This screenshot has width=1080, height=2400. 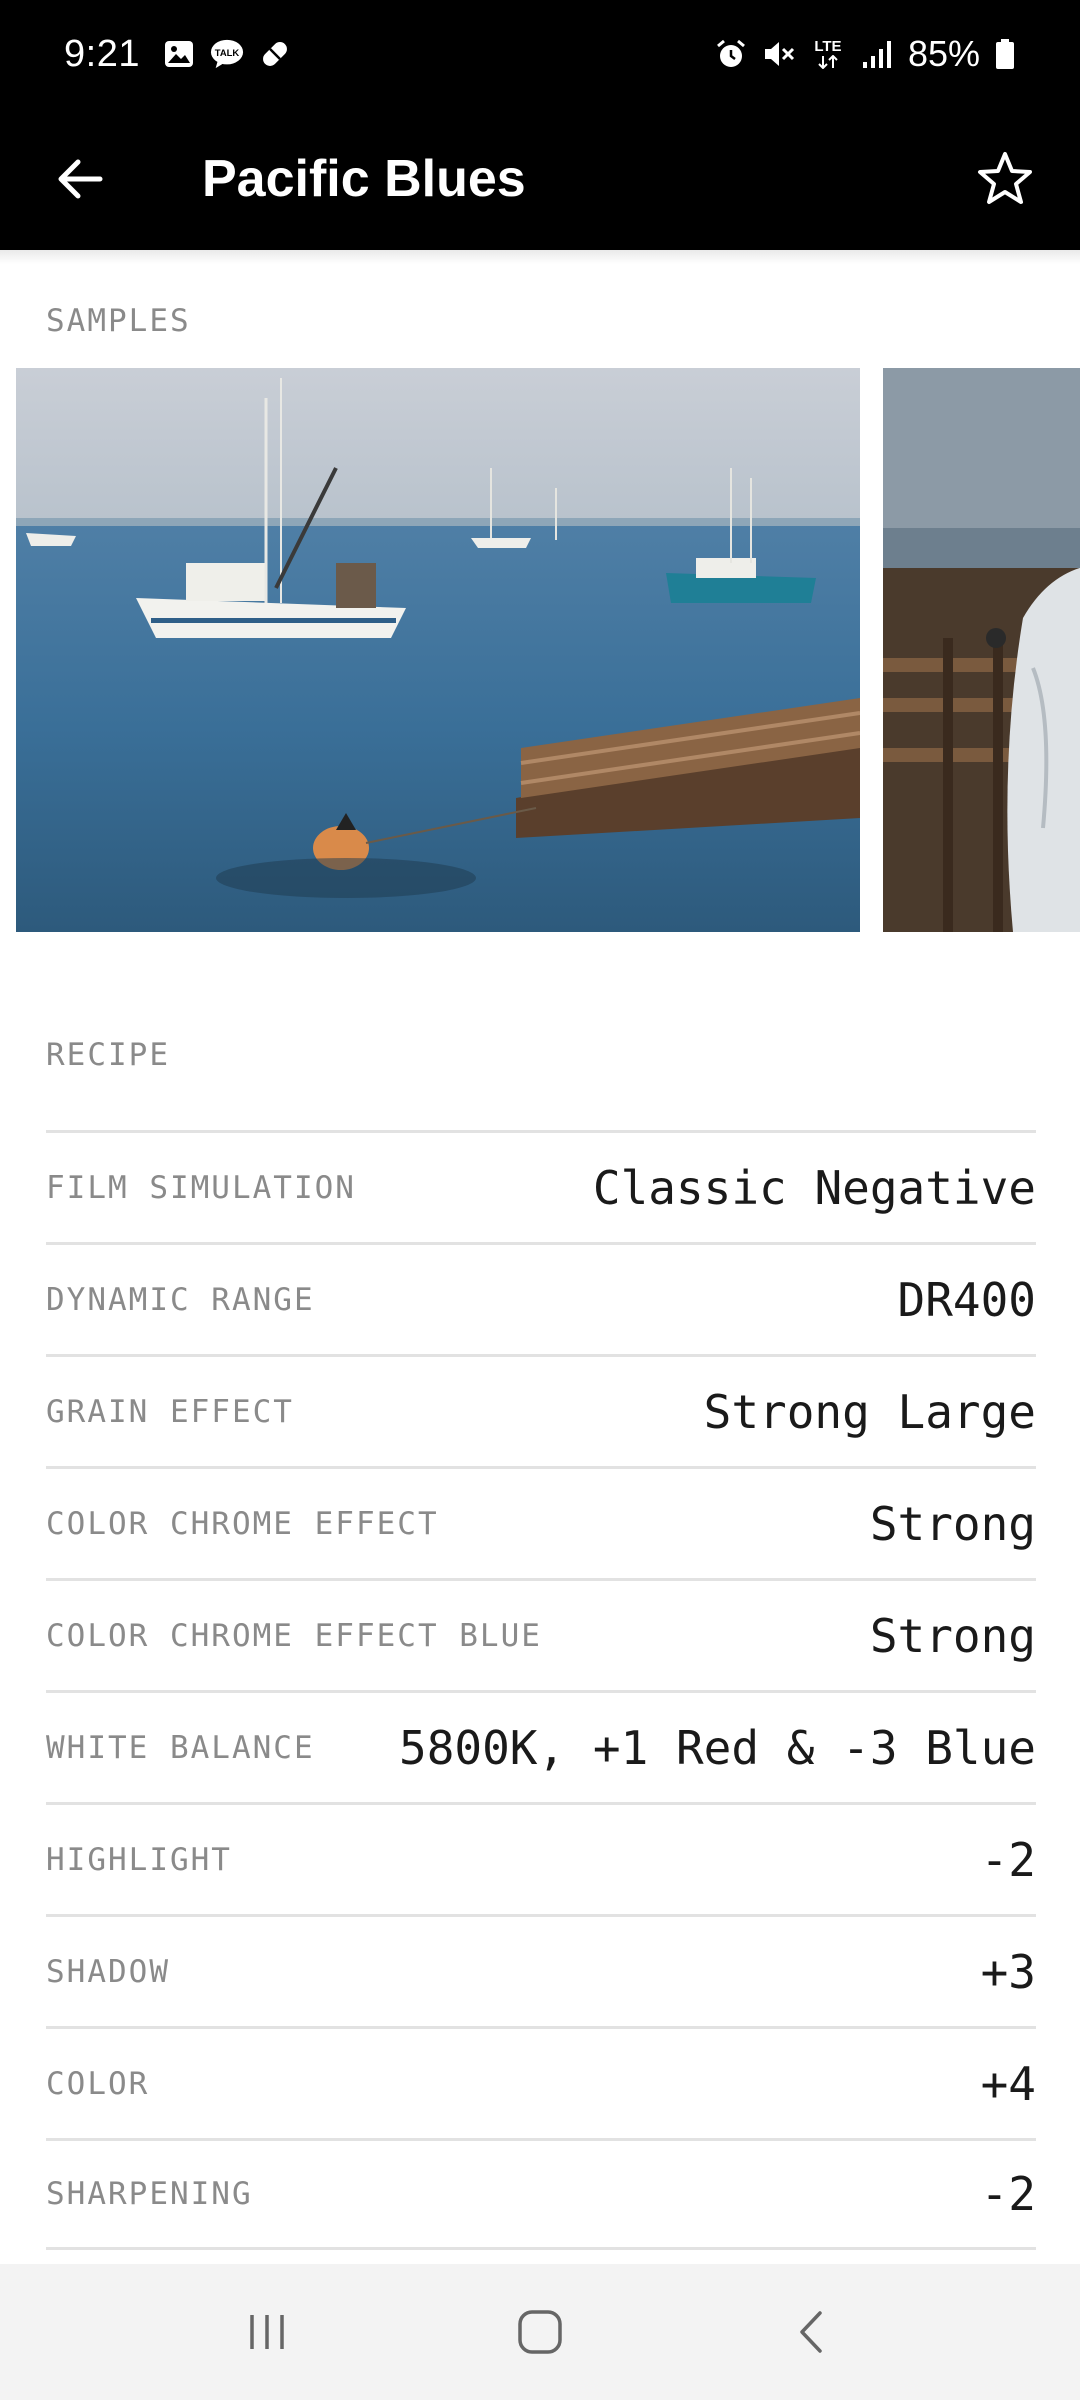 I want to click on home-icon, so click(x=540, y=2332).